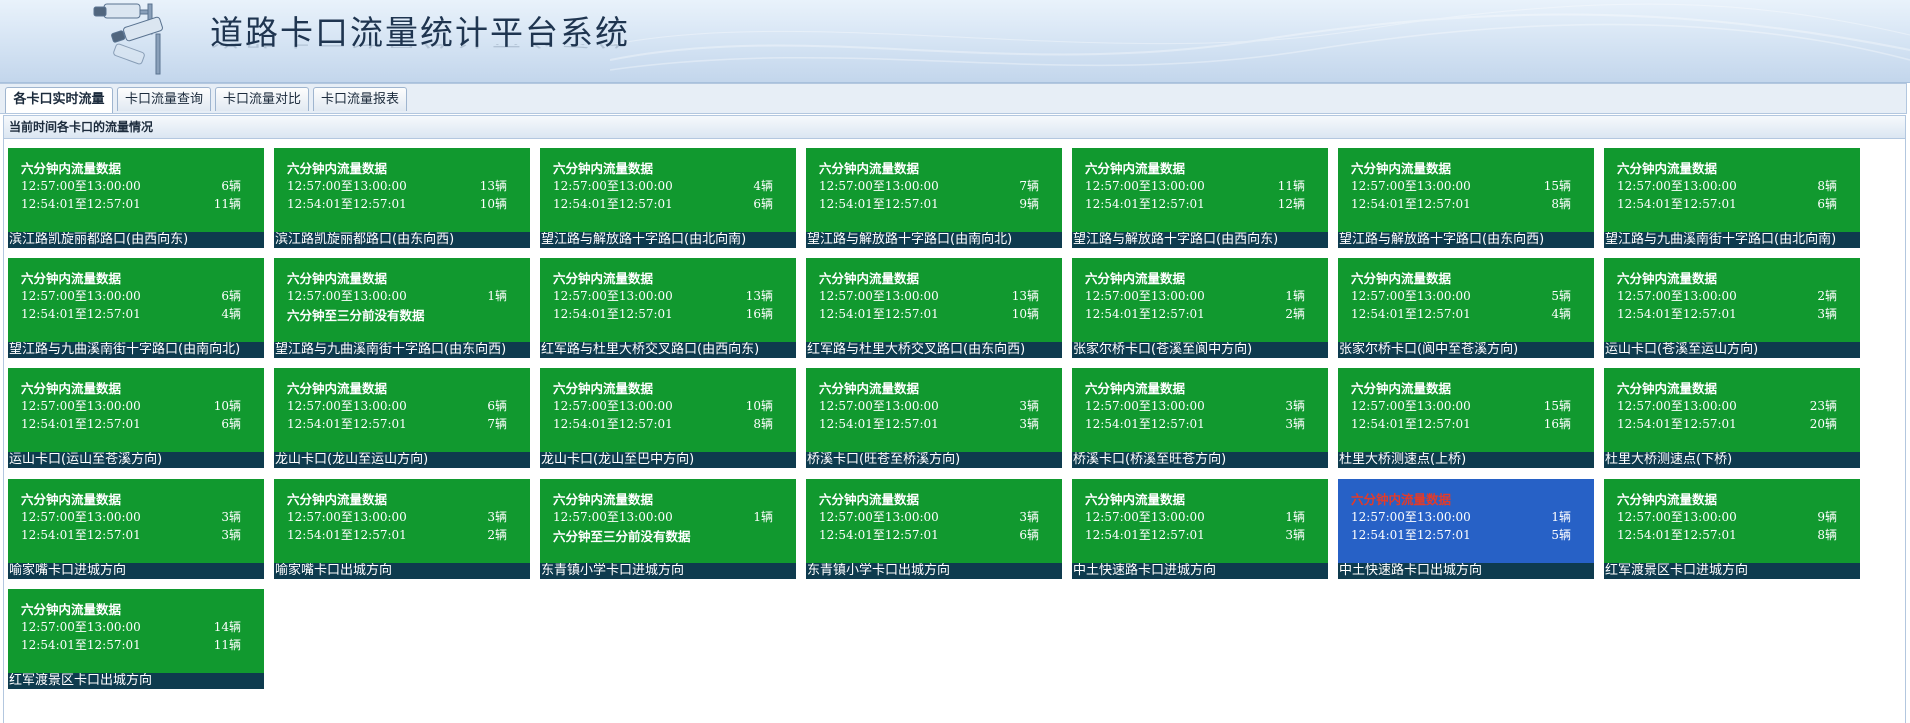 The height and width of the screenshot is (723, 1910). What do you see at coordinates (59, 100) in the screenshot?
I see `tab-realtime-flow: 各卡口实时流量` at bounding box center [59, 100].